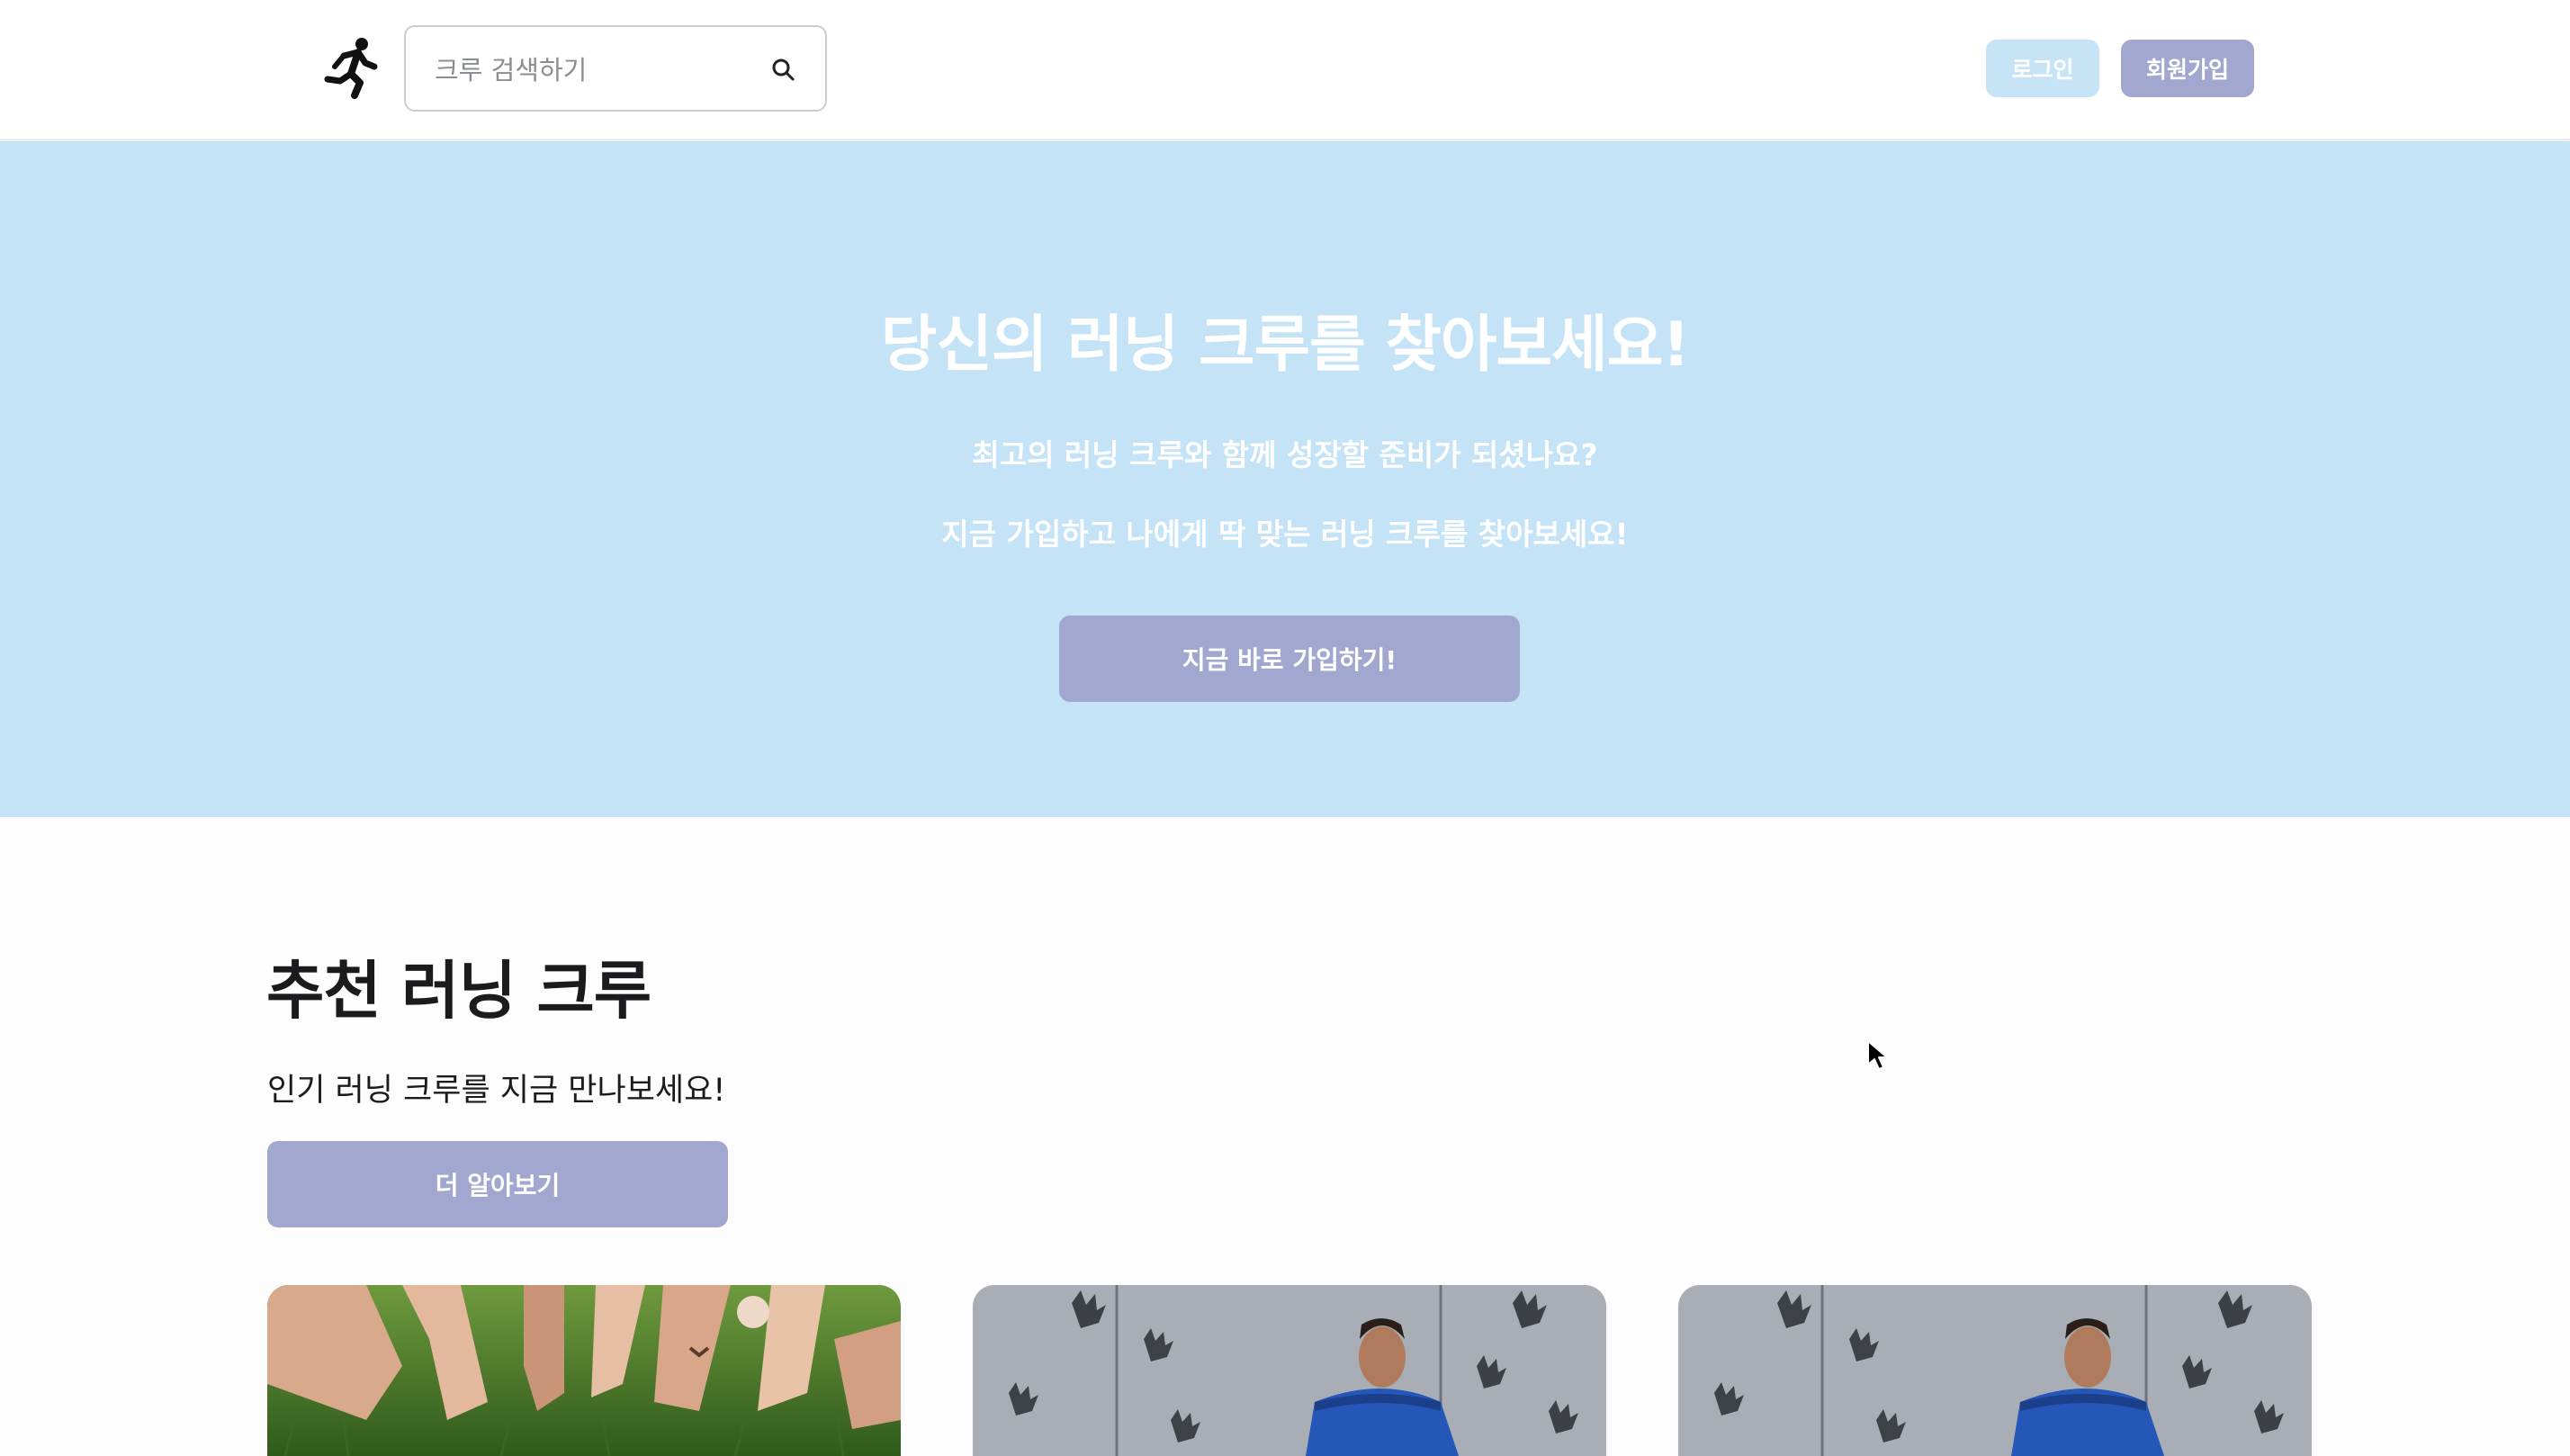 This screenshot has height=1456, width=2570. I want to click on section-description: 인기 러닝 크루를 지금 만나보세요!, so click(496, 1091).